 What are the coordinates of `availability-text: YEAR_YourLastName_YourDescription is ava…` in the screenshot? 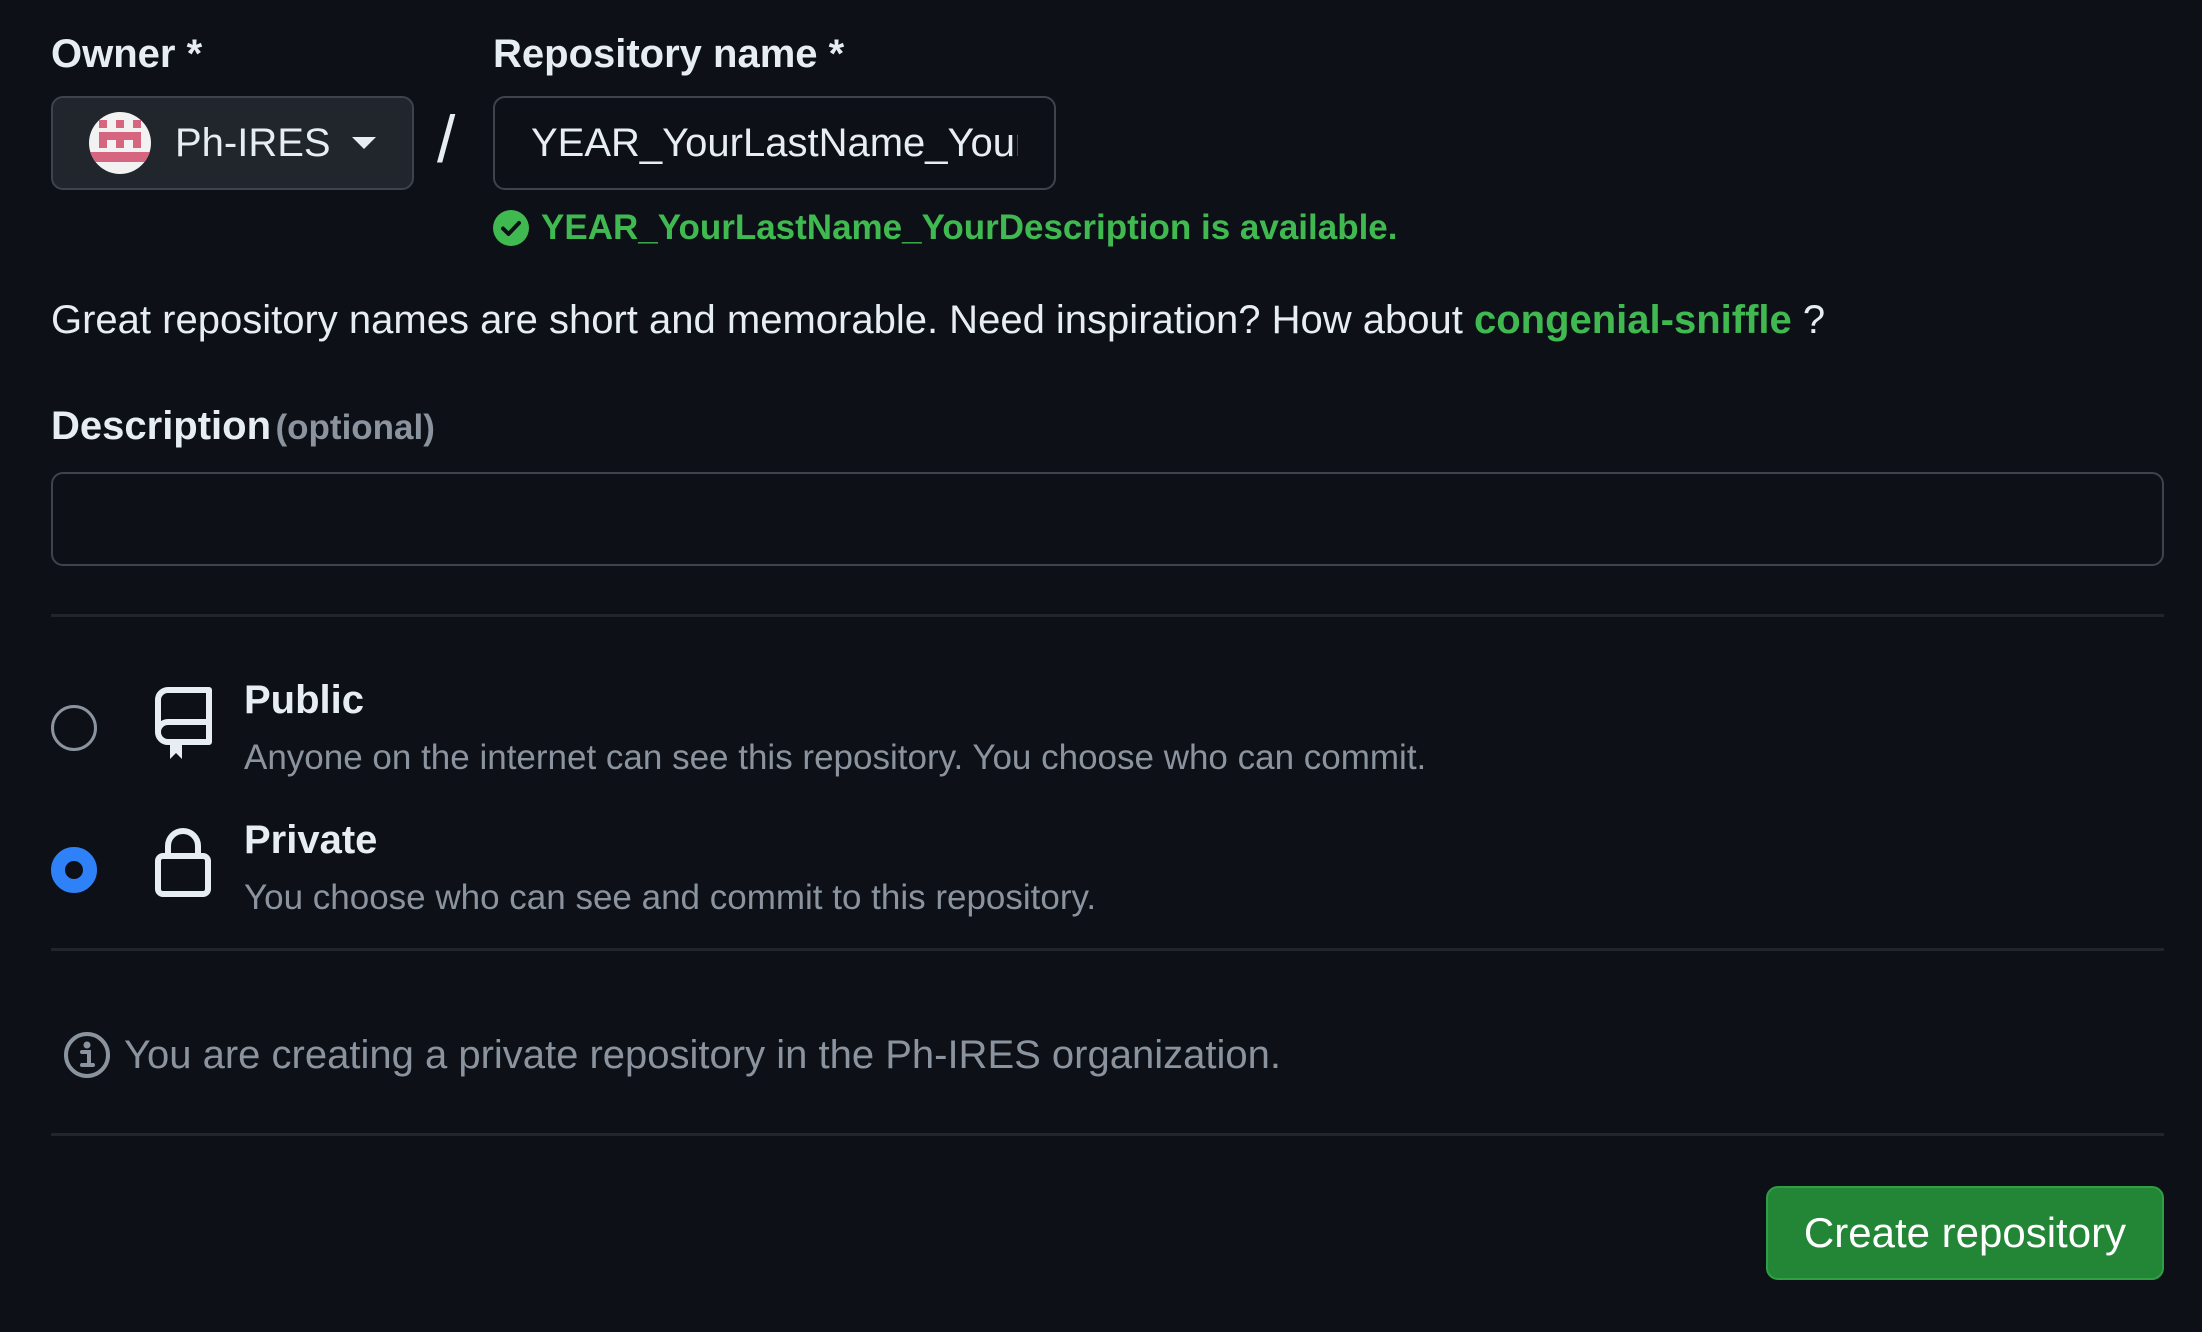 It's located at (969, 227).